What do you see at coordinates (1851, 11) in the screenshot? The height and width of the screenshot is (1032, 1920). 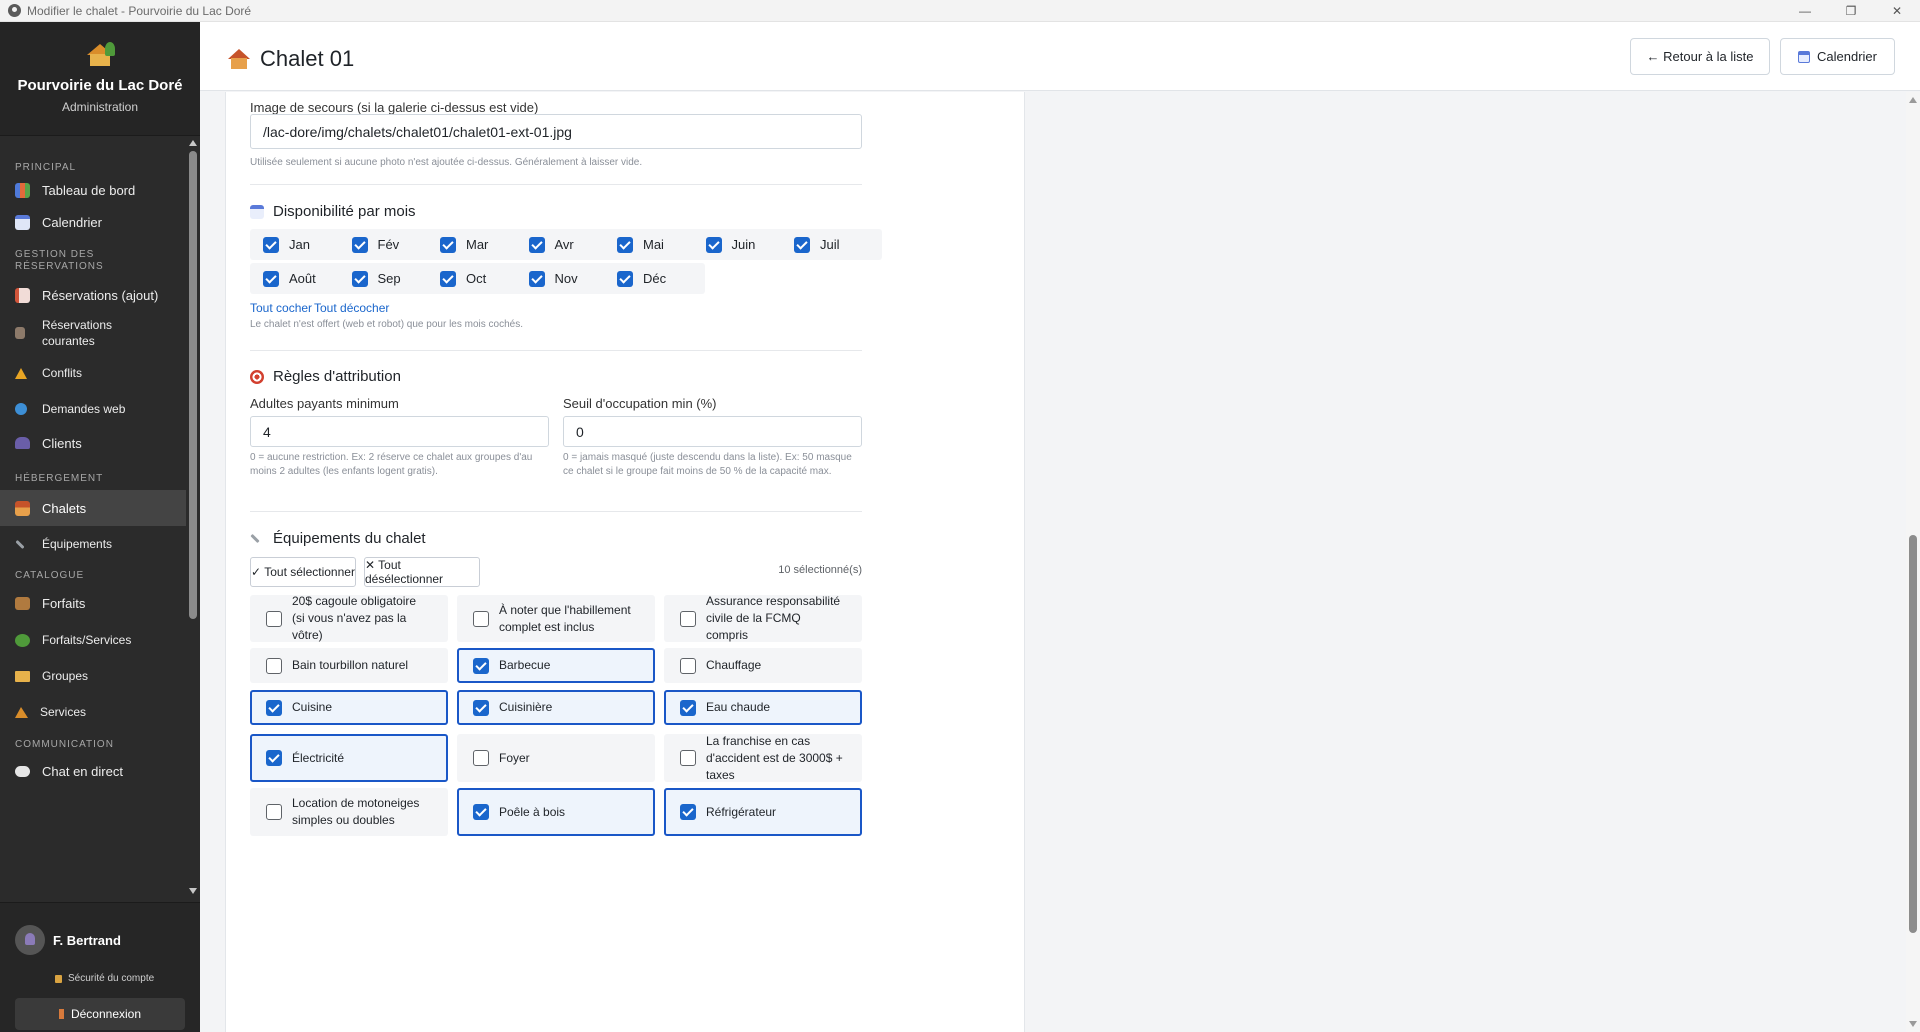 I see `restore-icon: ❐` at bounding box center [1851, 11].